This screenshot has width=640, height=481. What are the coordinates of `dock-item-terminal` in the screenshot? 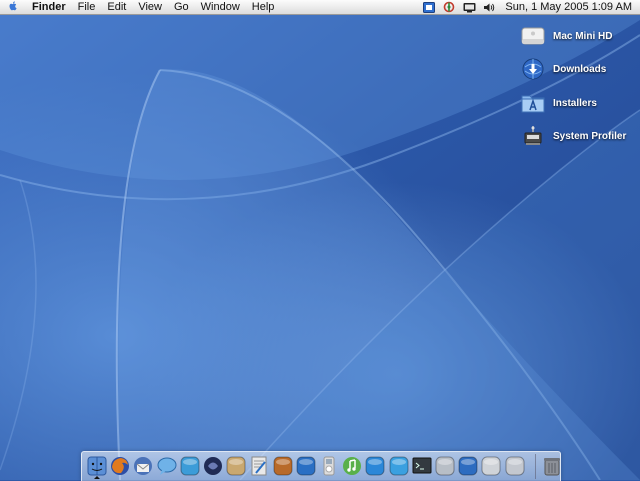 It's located at (422, 466).